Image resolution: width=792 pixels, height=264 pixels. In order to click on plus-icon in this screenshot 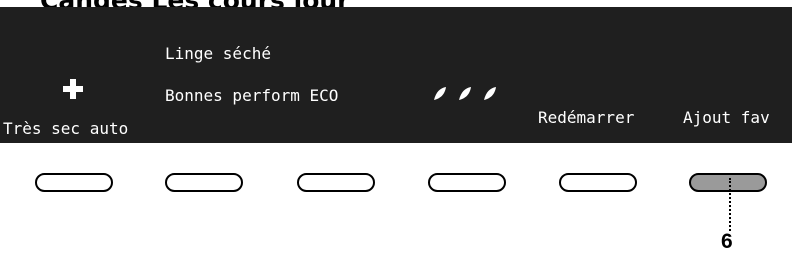, I will do `click(73, 89)`.